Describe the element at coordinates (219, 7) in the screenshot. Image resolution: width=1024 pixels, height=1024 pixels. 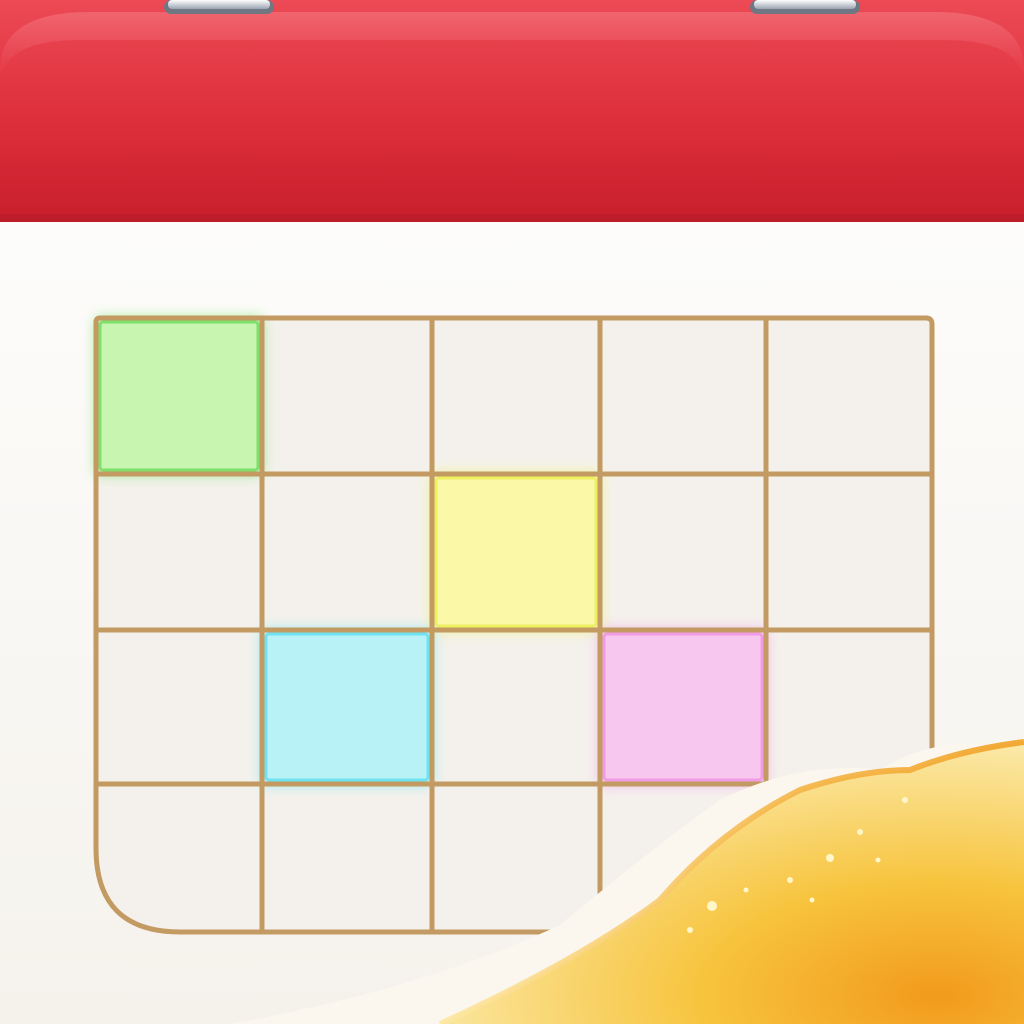
I see `binder-ring-left-icon` at that location.